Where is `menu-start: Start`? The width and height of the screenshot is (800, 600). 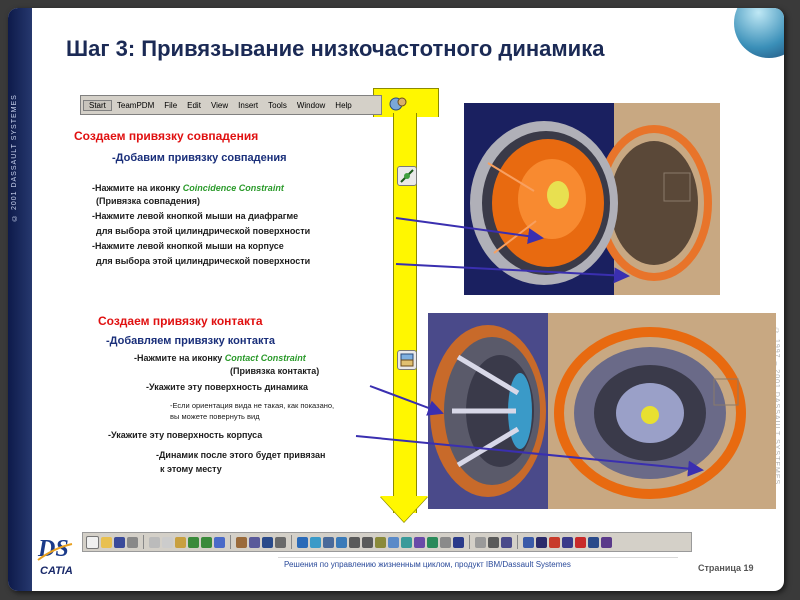 menu-start: Start is located at coordinates (97, 105).